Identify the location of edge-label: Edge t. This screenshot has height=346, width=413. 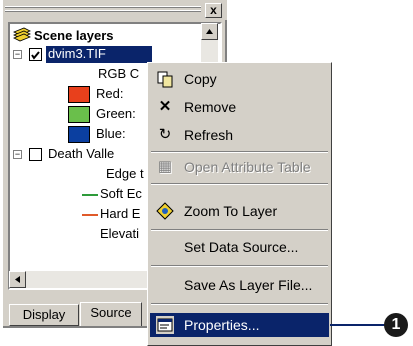
(125, 173).